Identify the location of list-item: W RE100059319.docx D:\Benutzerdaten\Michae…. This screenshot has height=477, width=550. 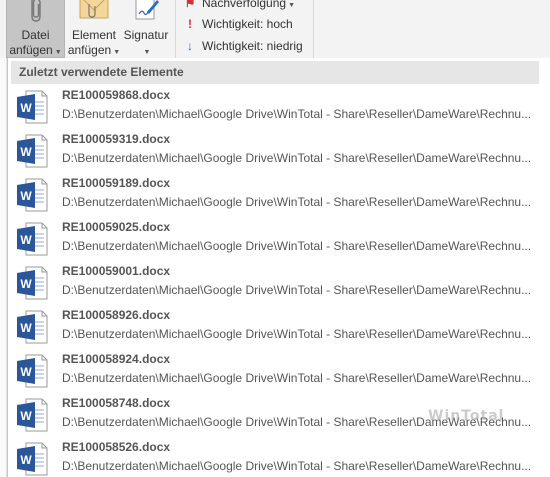
(279, 152).